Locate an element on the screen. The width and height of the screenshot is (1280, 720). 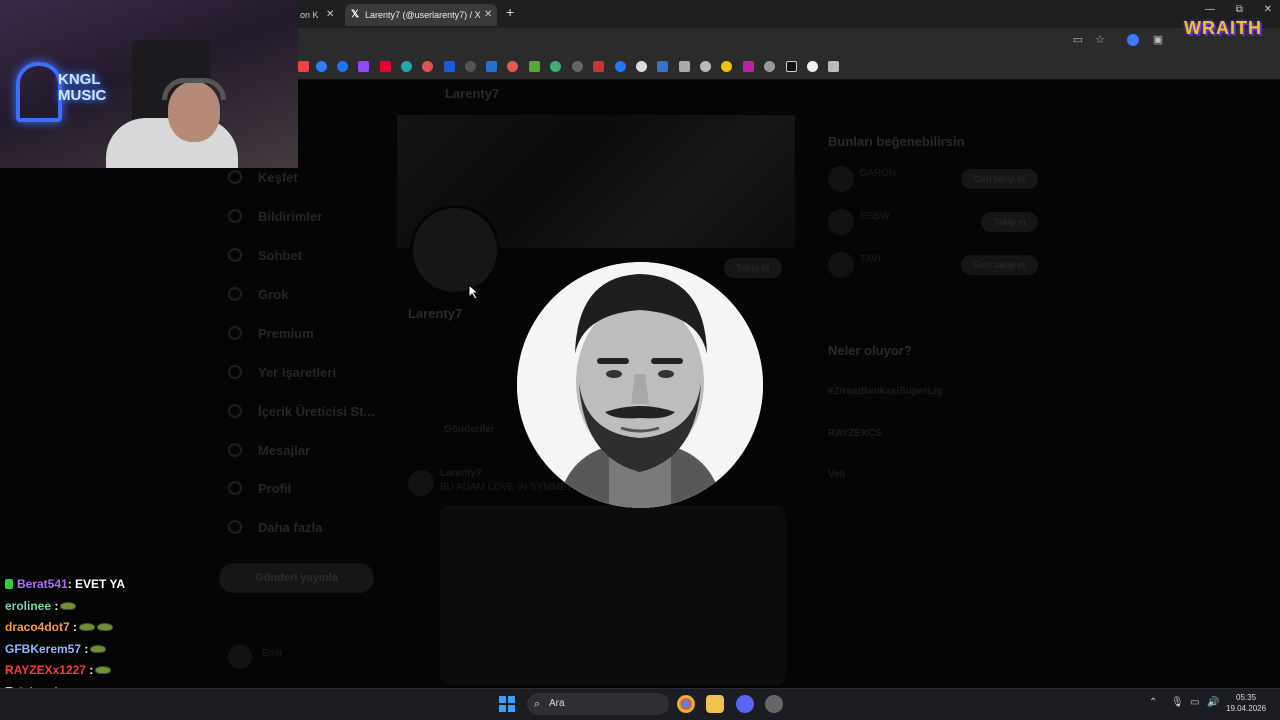
neon-lock-decor is located at coordinates (39, 92).